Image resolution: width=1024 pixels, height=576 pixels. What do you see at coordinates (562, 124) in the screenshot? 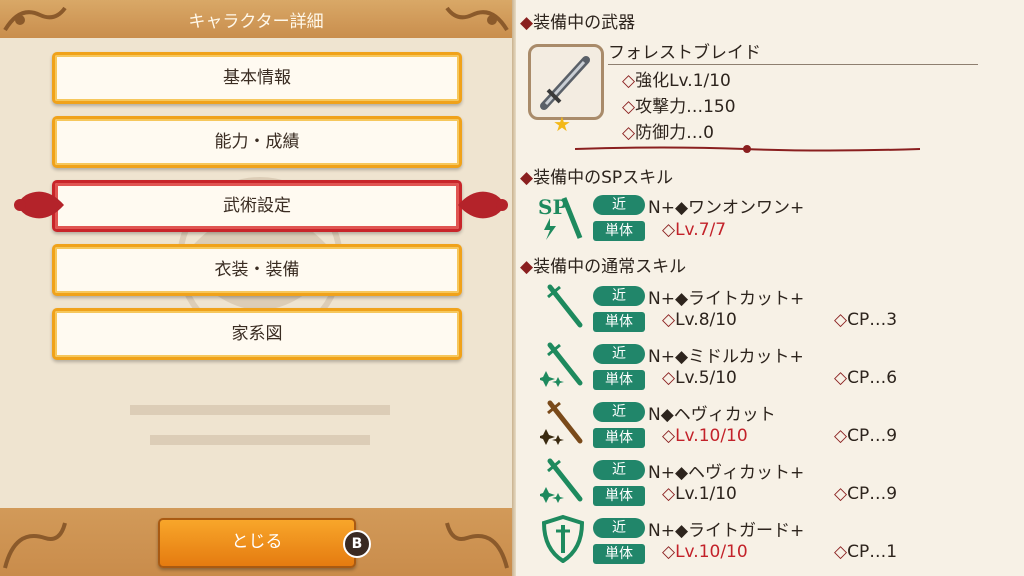
I see `star-icon: ★` at bounding box center [562, 124].